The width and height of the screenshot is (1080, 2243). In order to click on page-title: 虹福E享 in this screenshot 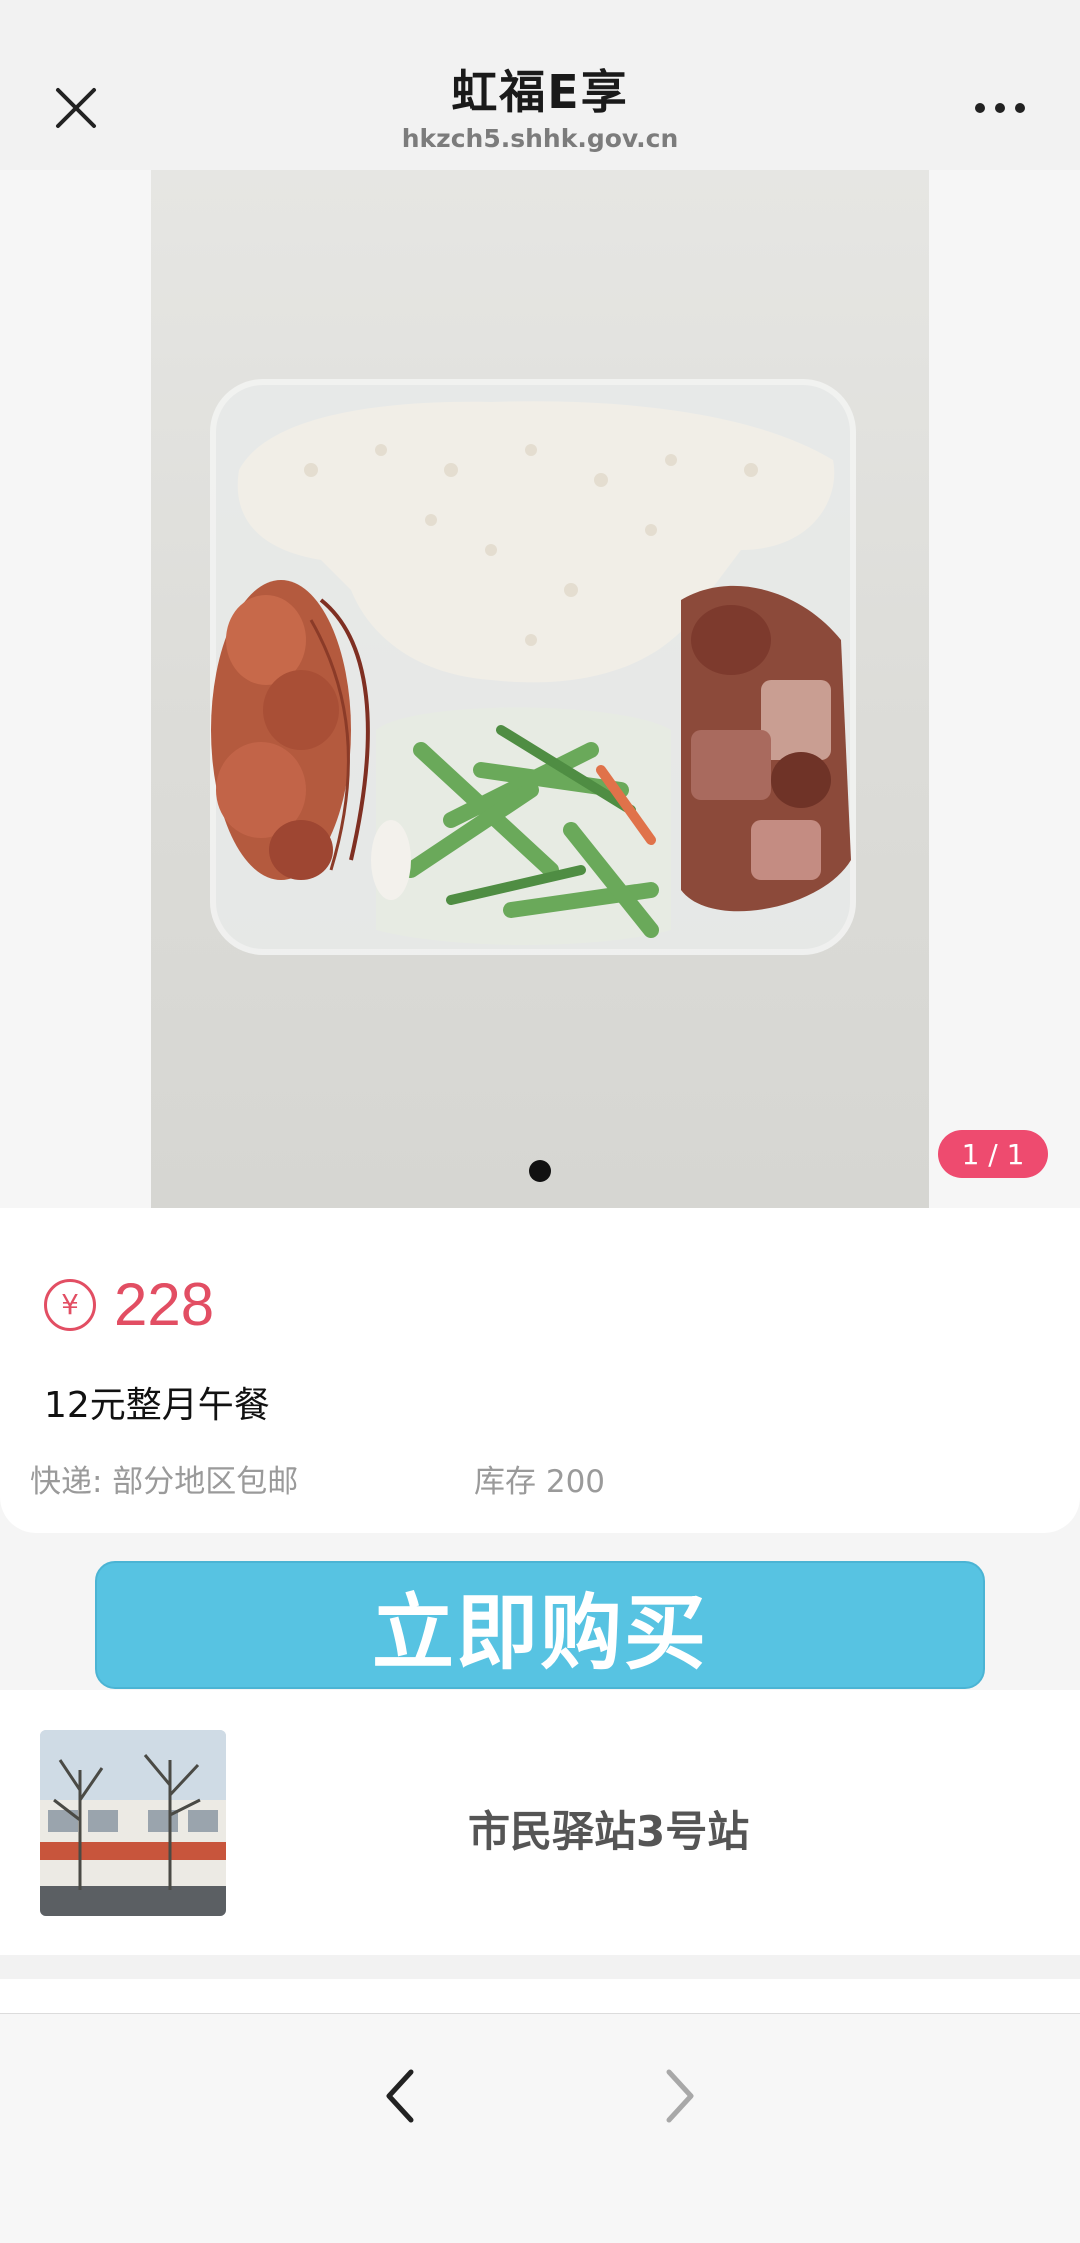, I will do `click(540, 92)`.